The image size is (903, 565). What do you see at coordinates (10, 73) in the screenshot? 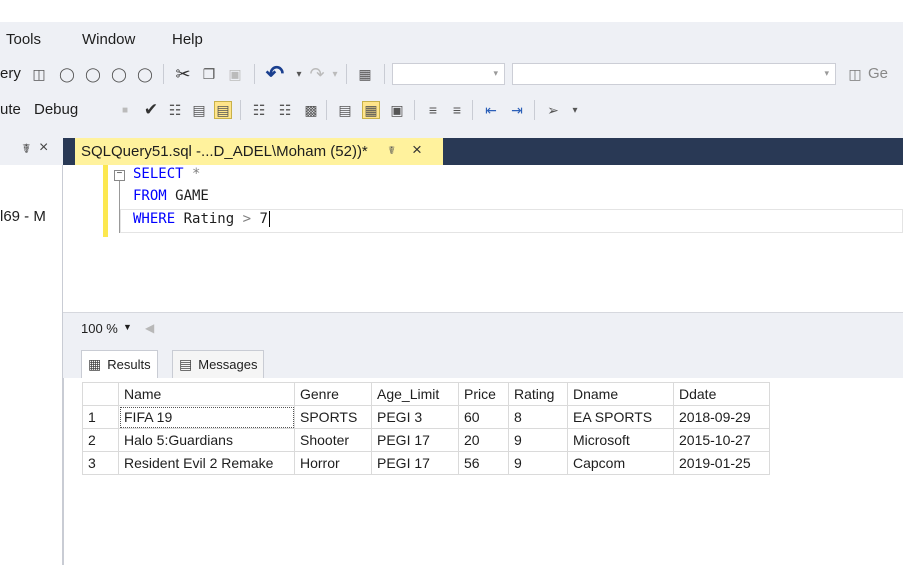
I see `new-query-label: ery` at bounding box center [10, 73].